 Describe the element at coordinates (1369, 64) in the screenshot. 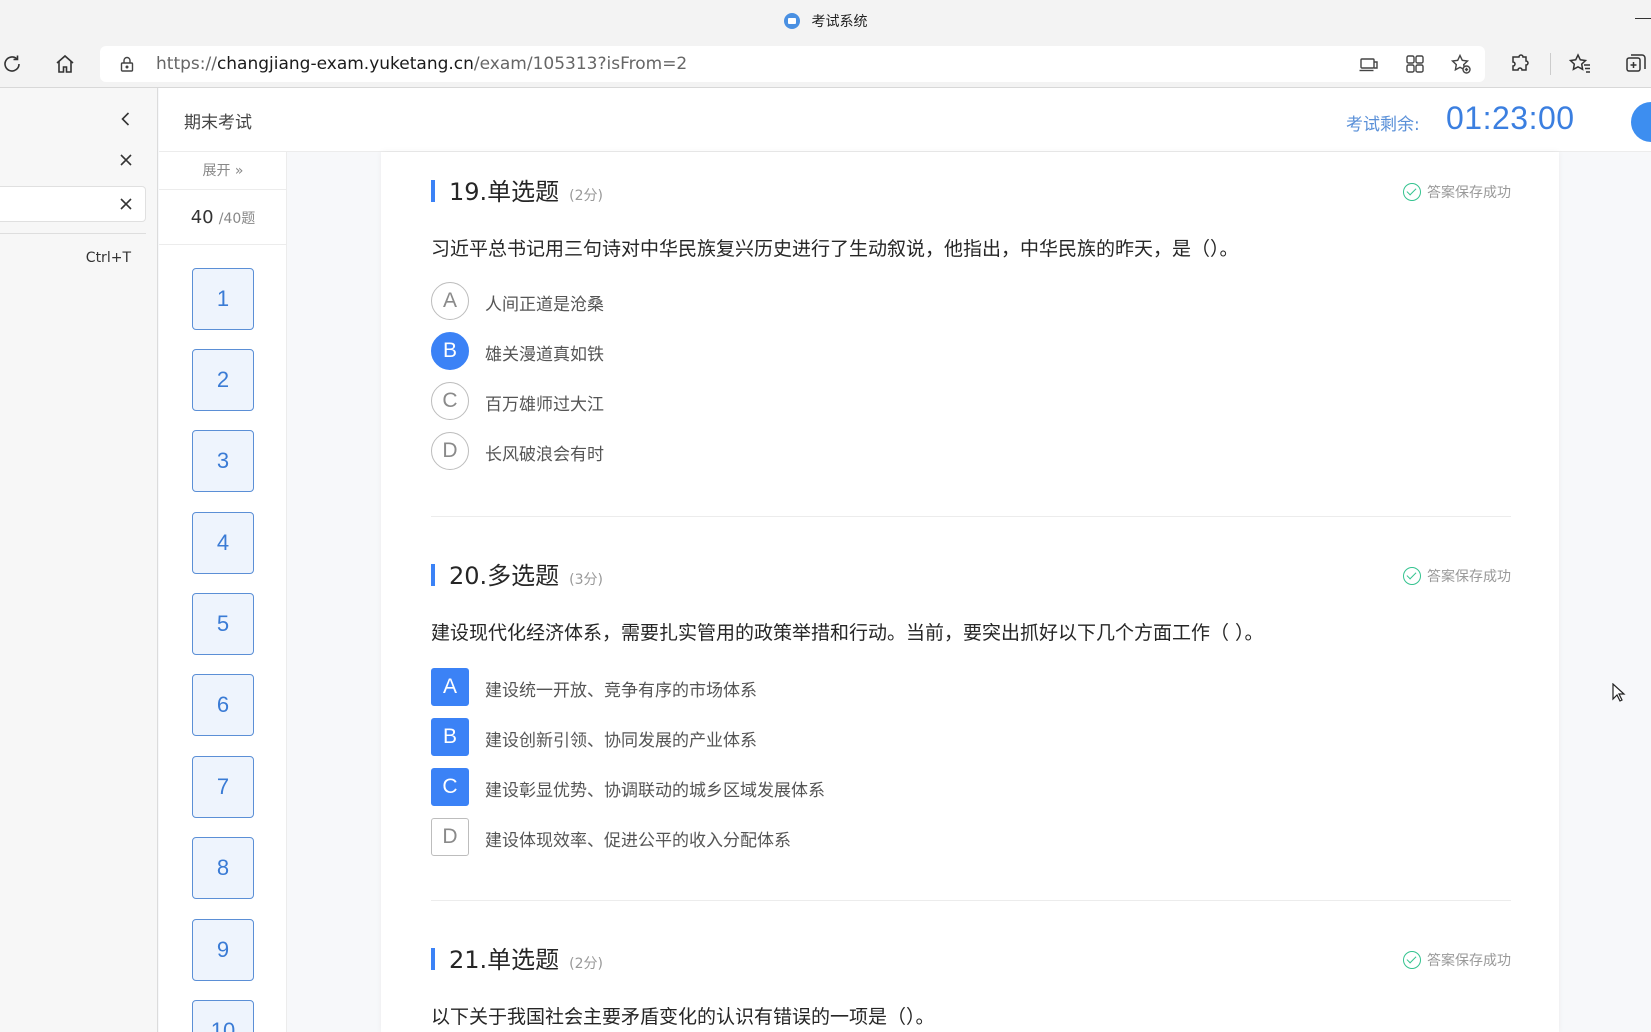

I see `read-aloud-icon` at that location.